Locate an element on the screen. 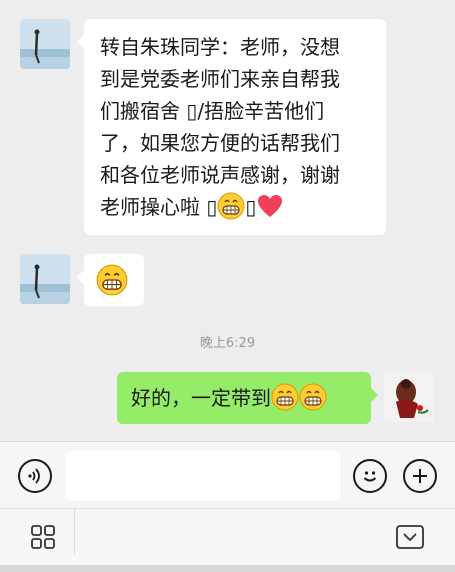 This screenshot has height=572, width=455. plus-icon is located at coordinates (420, 476).